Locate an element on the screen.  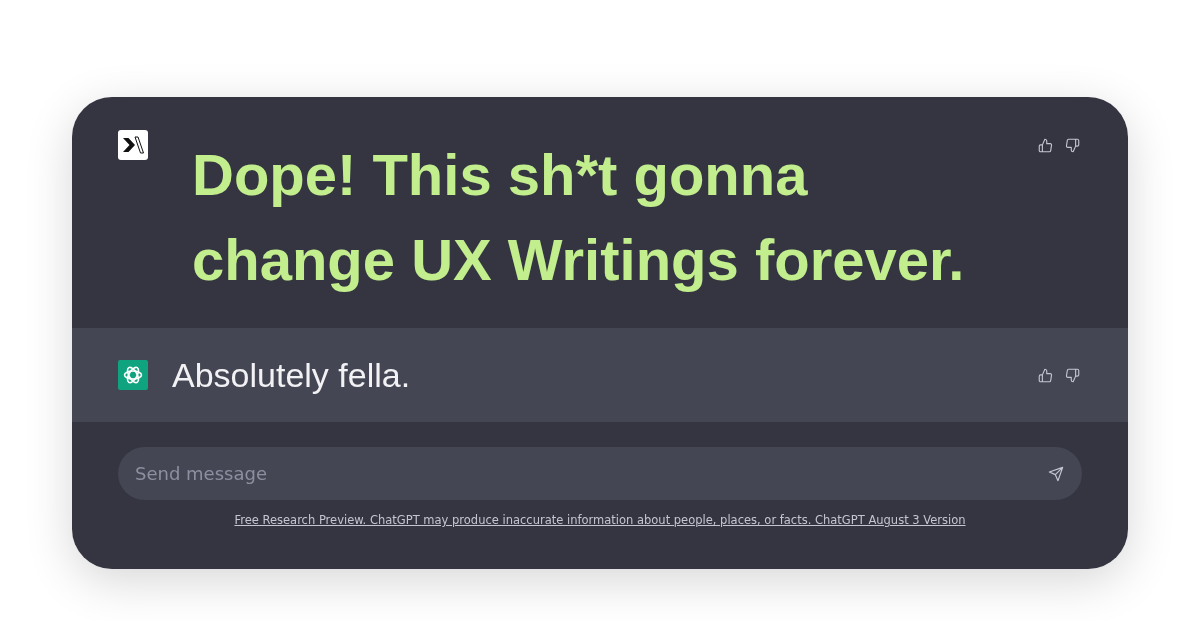
message-text: Absolutely fella. is located at coordinates (291, 375).